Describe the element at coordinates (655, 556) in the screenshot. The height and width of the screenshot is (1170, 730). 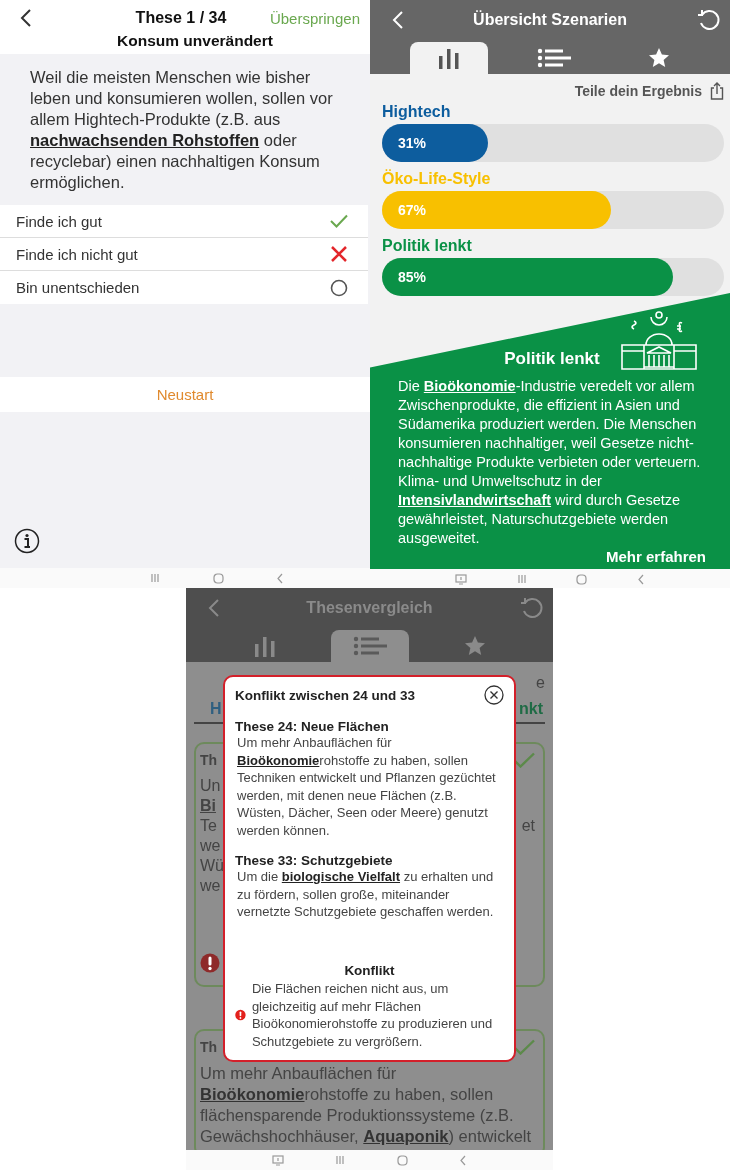
I see `more-link: Mehr erfahren` at that location.